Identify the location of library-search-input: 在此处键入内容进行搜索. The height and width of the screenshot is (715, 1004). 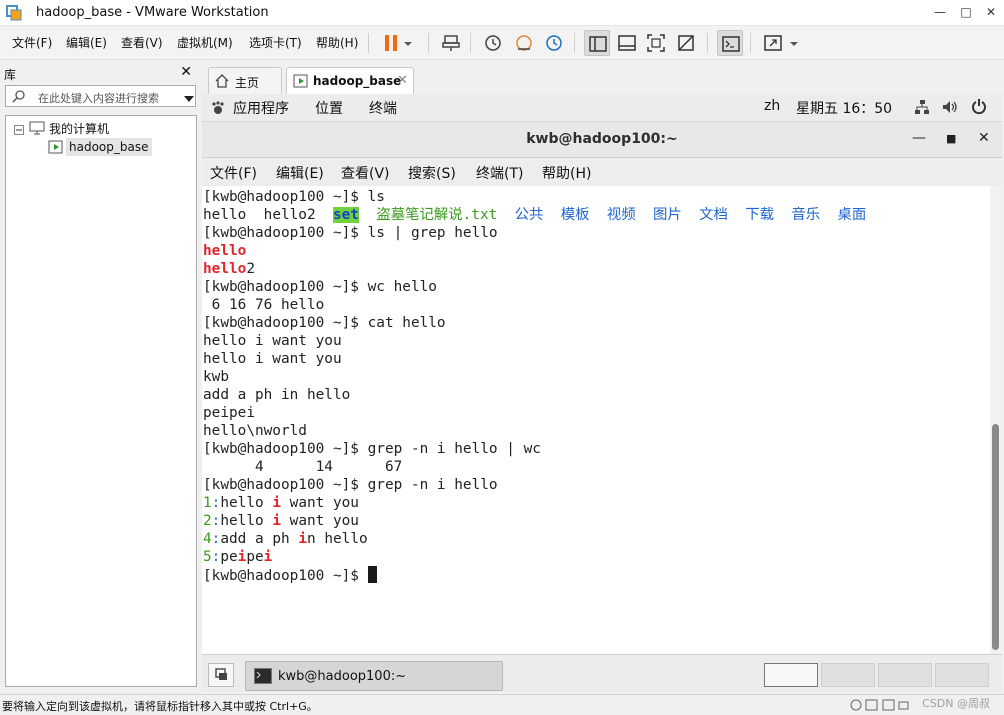
(100, 96).